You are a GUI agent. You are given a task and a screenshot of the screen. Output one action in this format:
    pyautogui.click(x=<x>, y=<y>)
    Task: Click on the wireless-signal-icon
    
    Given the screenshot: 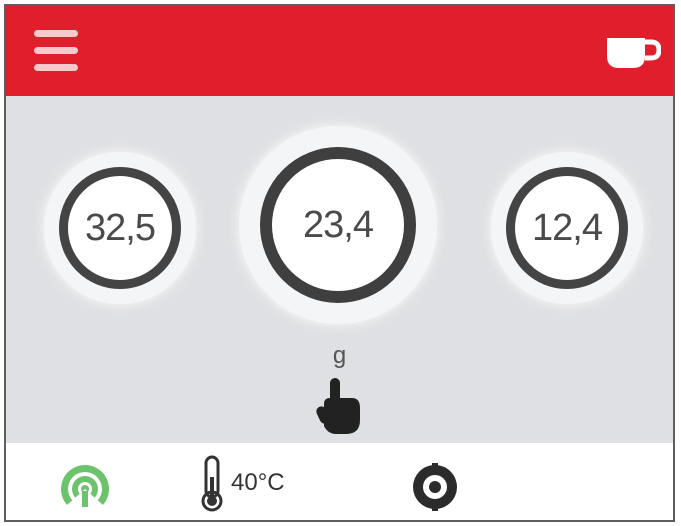 What is the action you would take?
    pyautogui.click(x=85, y=489)
    